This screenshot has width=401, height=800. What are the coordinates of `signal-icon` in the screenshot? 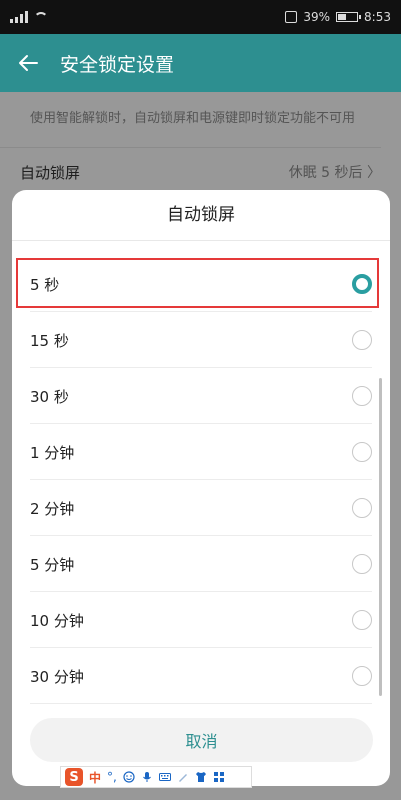 It's located at (19, 17).